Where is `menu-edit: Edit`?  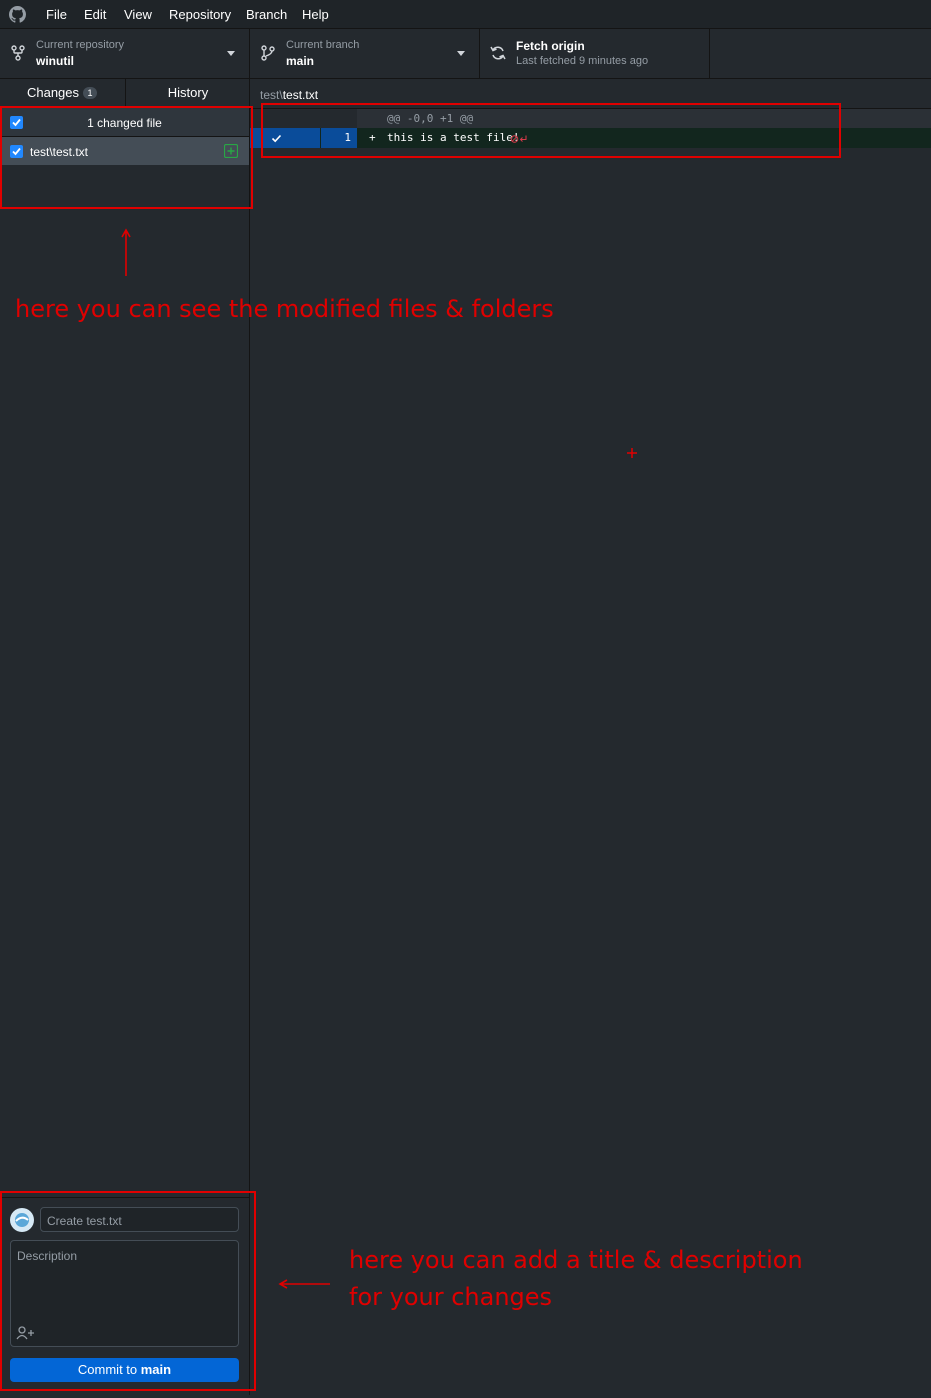 menu-edit: Edit is located at coordinates (95, 14).